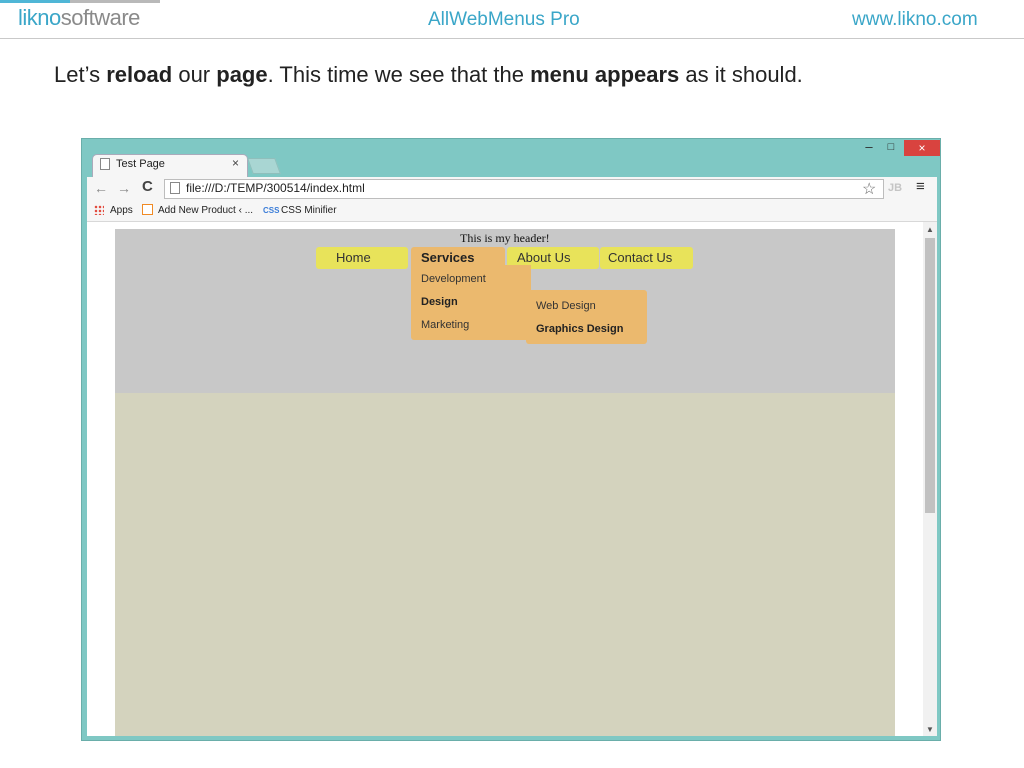 The height and width of the screenshot is (768, 1024). What do you see at coordinates (453, 279) in the screenshot?
I see `submenu-item-development: Development` at bounding box center [453, 279].